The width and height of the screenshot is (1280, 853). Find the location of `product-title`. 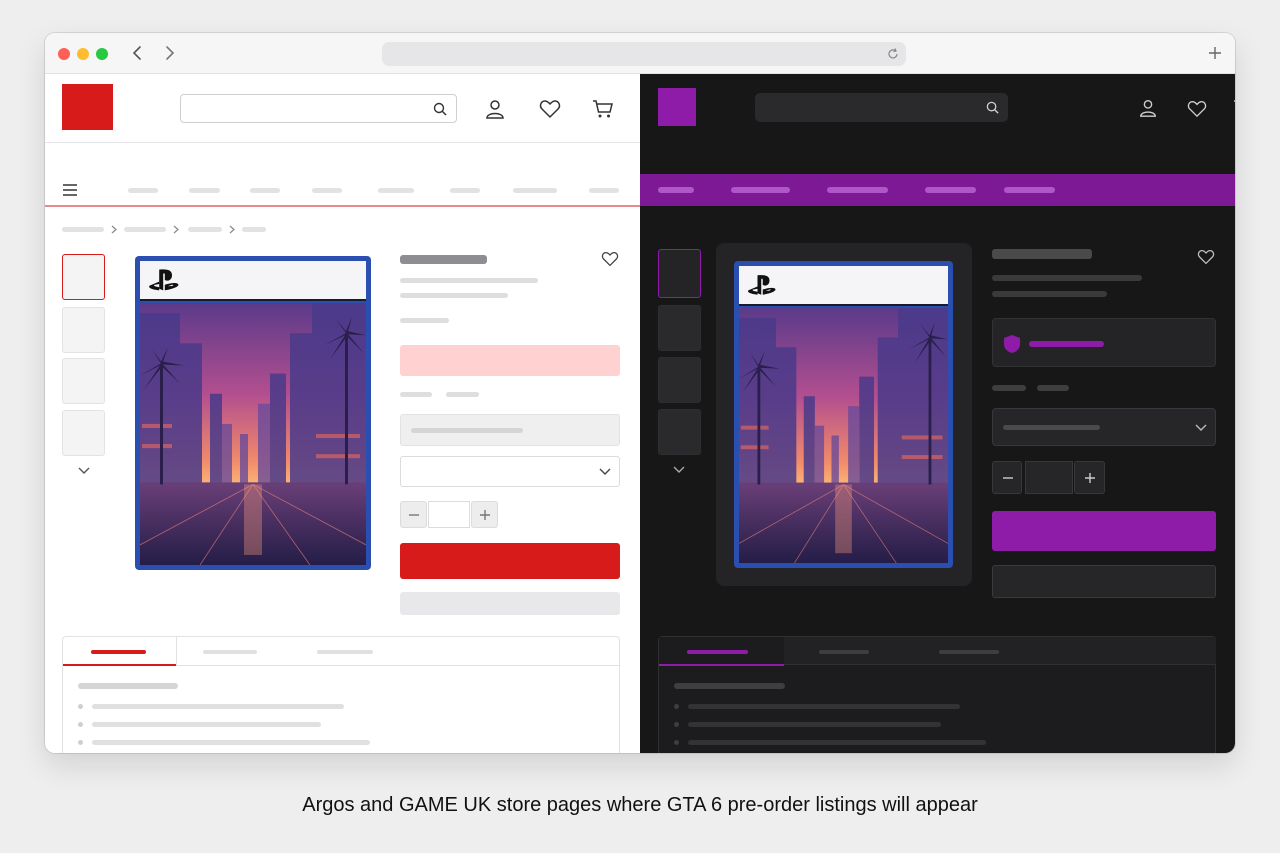

product-title is located at coordinates (443, 259).